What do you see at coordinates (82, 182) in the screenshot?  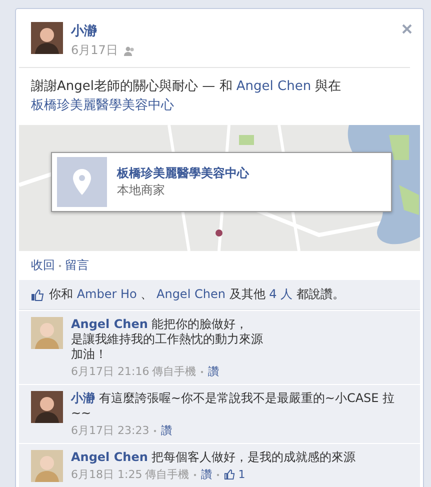 I see `location-pin-icon` at bounding box center [82, 182].